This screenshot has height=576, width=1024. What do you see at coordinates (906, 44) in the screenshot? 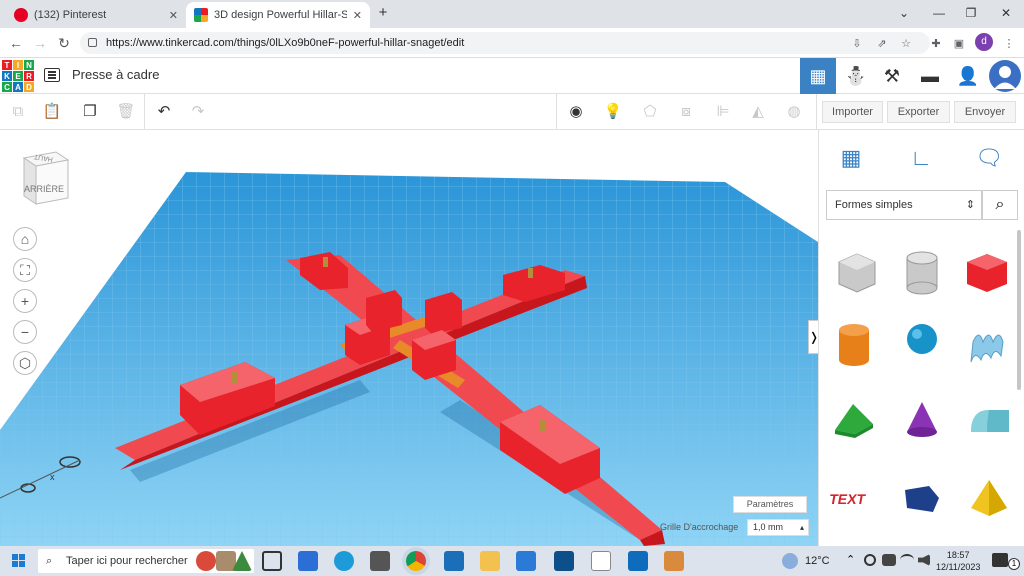
I see `bookmark-star-icon: ☆` at bounding box center [906, 44].